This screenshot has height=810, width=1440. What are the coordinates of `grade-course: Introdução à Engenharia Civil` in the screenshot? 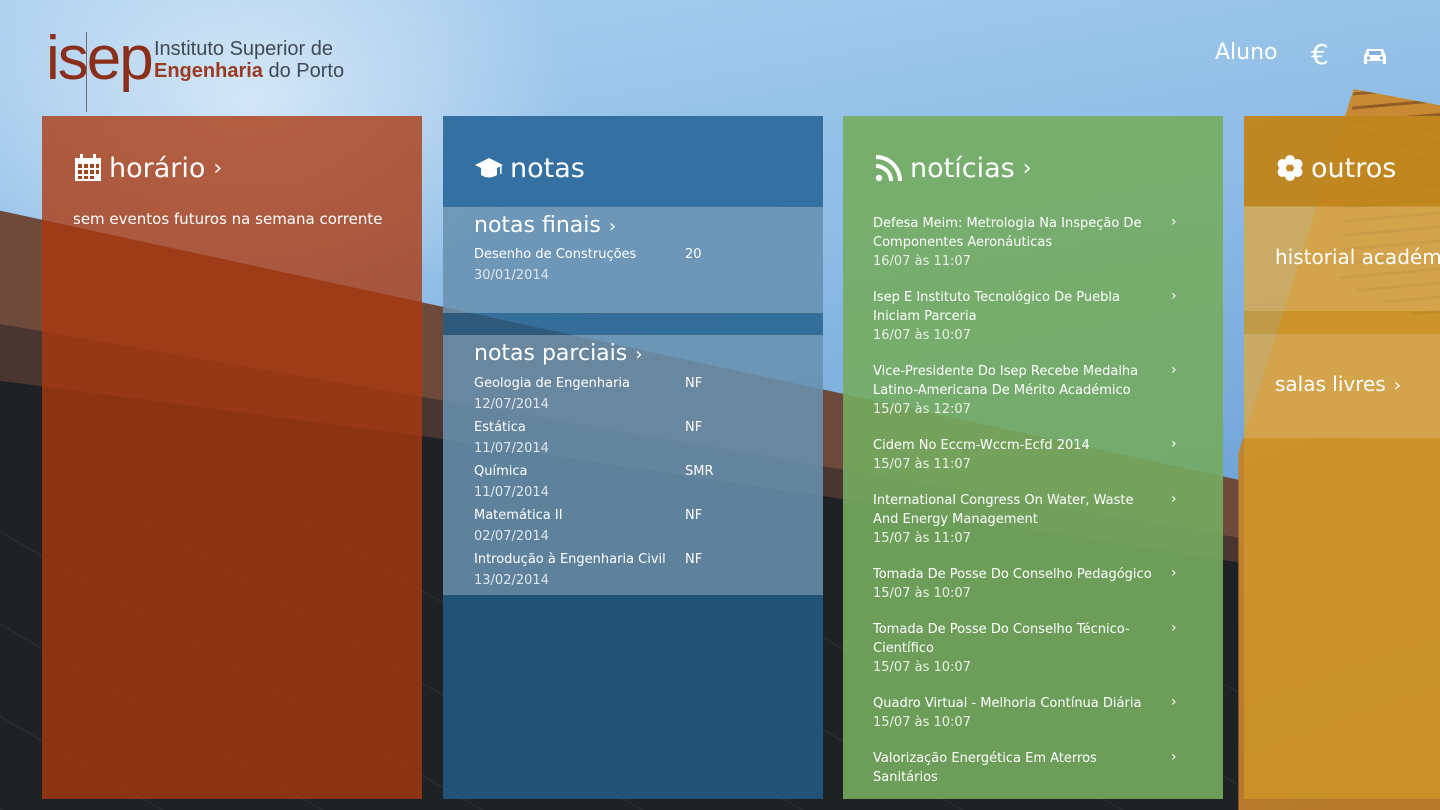 It's located at (570, 559).